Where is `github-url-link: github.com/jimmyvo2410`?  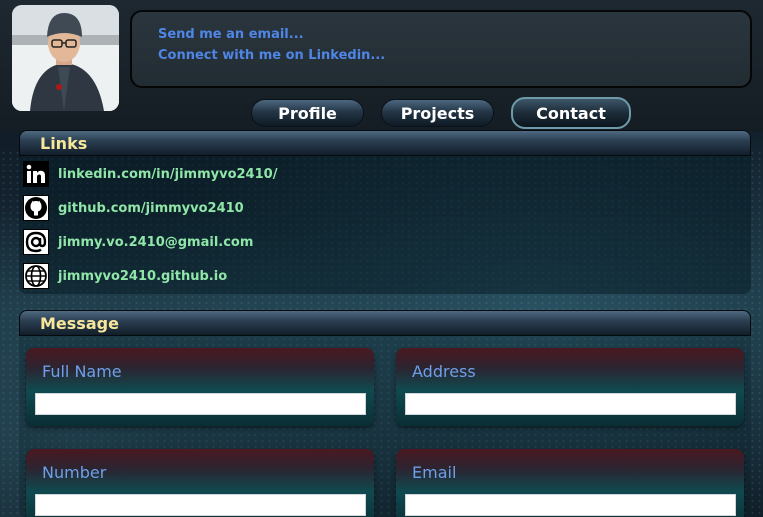 github-url-link: github.com/jimmyvo2410 is located at coordinates (151, 208).